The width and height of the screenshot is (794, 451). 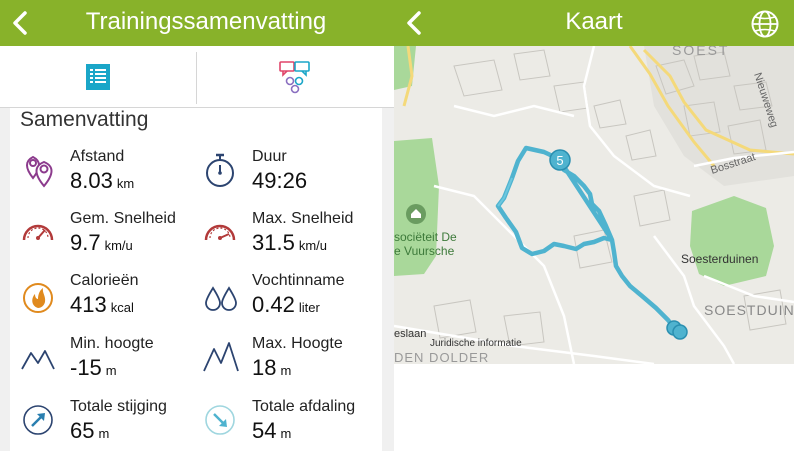 I want to click on stat-max-altitude: Max. Hoogte 18 m, so click(x=292, y=365).